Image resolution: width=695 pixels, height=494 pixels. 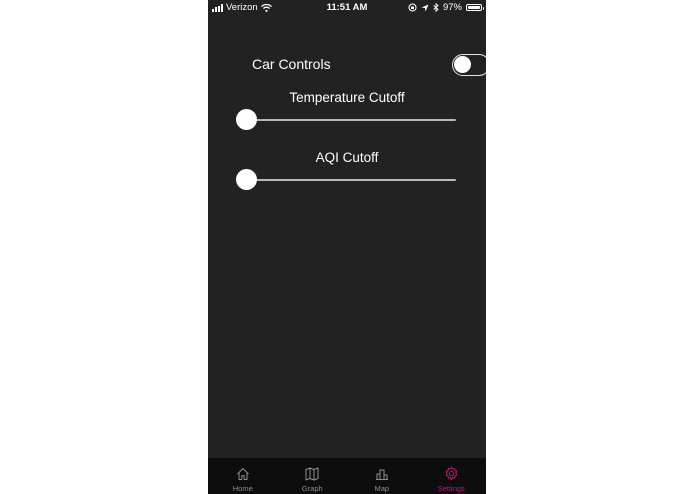 I want to click on tab-label: Graph, so click(x=312, y=488).